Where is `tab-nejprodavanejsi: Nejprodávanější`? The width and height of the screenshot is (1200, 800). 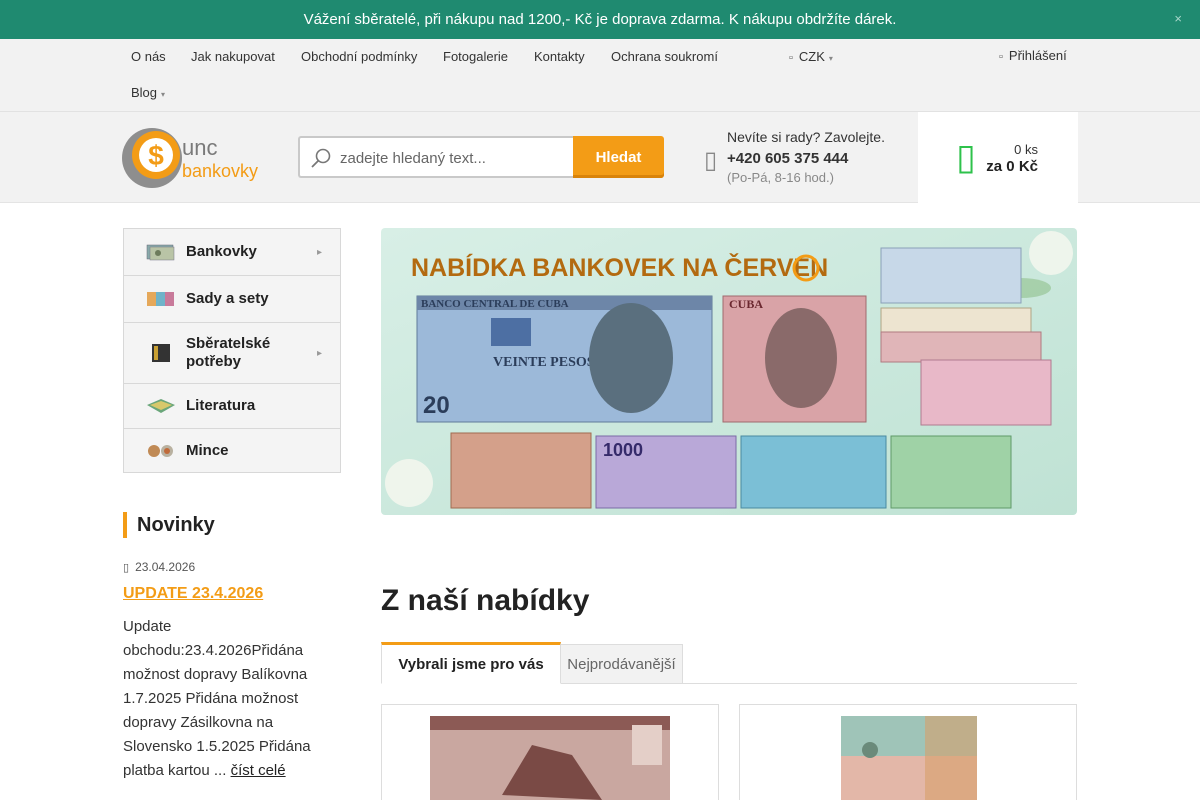 tab-nejprodavanejsi: Nejprodávanější is located at coordinates (622, 664).